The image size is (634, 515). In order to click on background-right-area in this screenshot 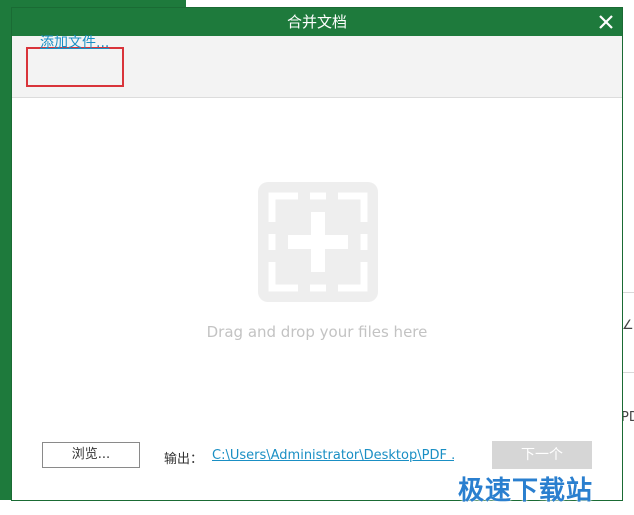, I will do `click(628, 257)`.